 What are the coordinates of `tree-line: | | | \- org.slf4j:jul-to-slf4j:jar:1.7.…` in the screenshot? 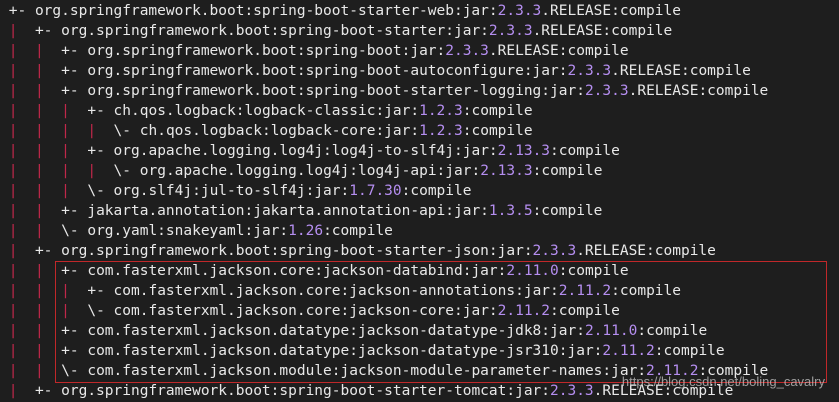 It's located at (236, 191).